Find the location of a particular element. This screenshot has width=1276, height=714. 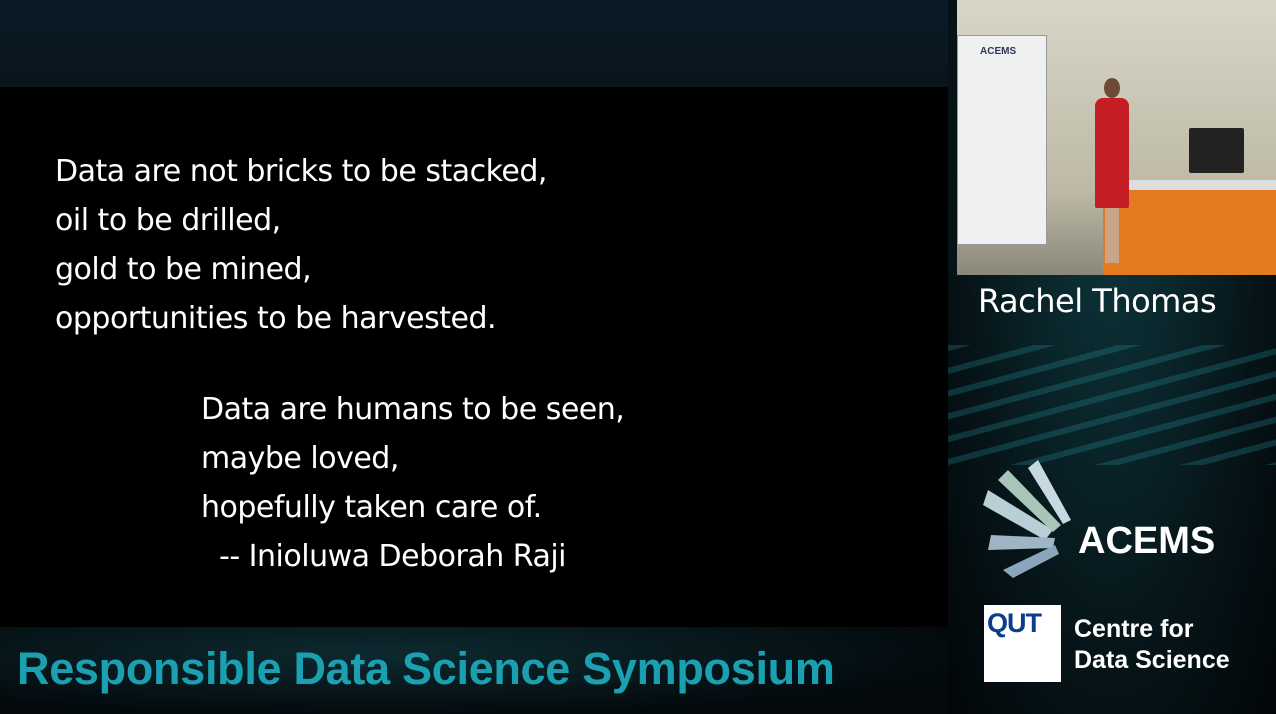

quote-line: Data are humans to be seen, is located at coordinates (413, 409).